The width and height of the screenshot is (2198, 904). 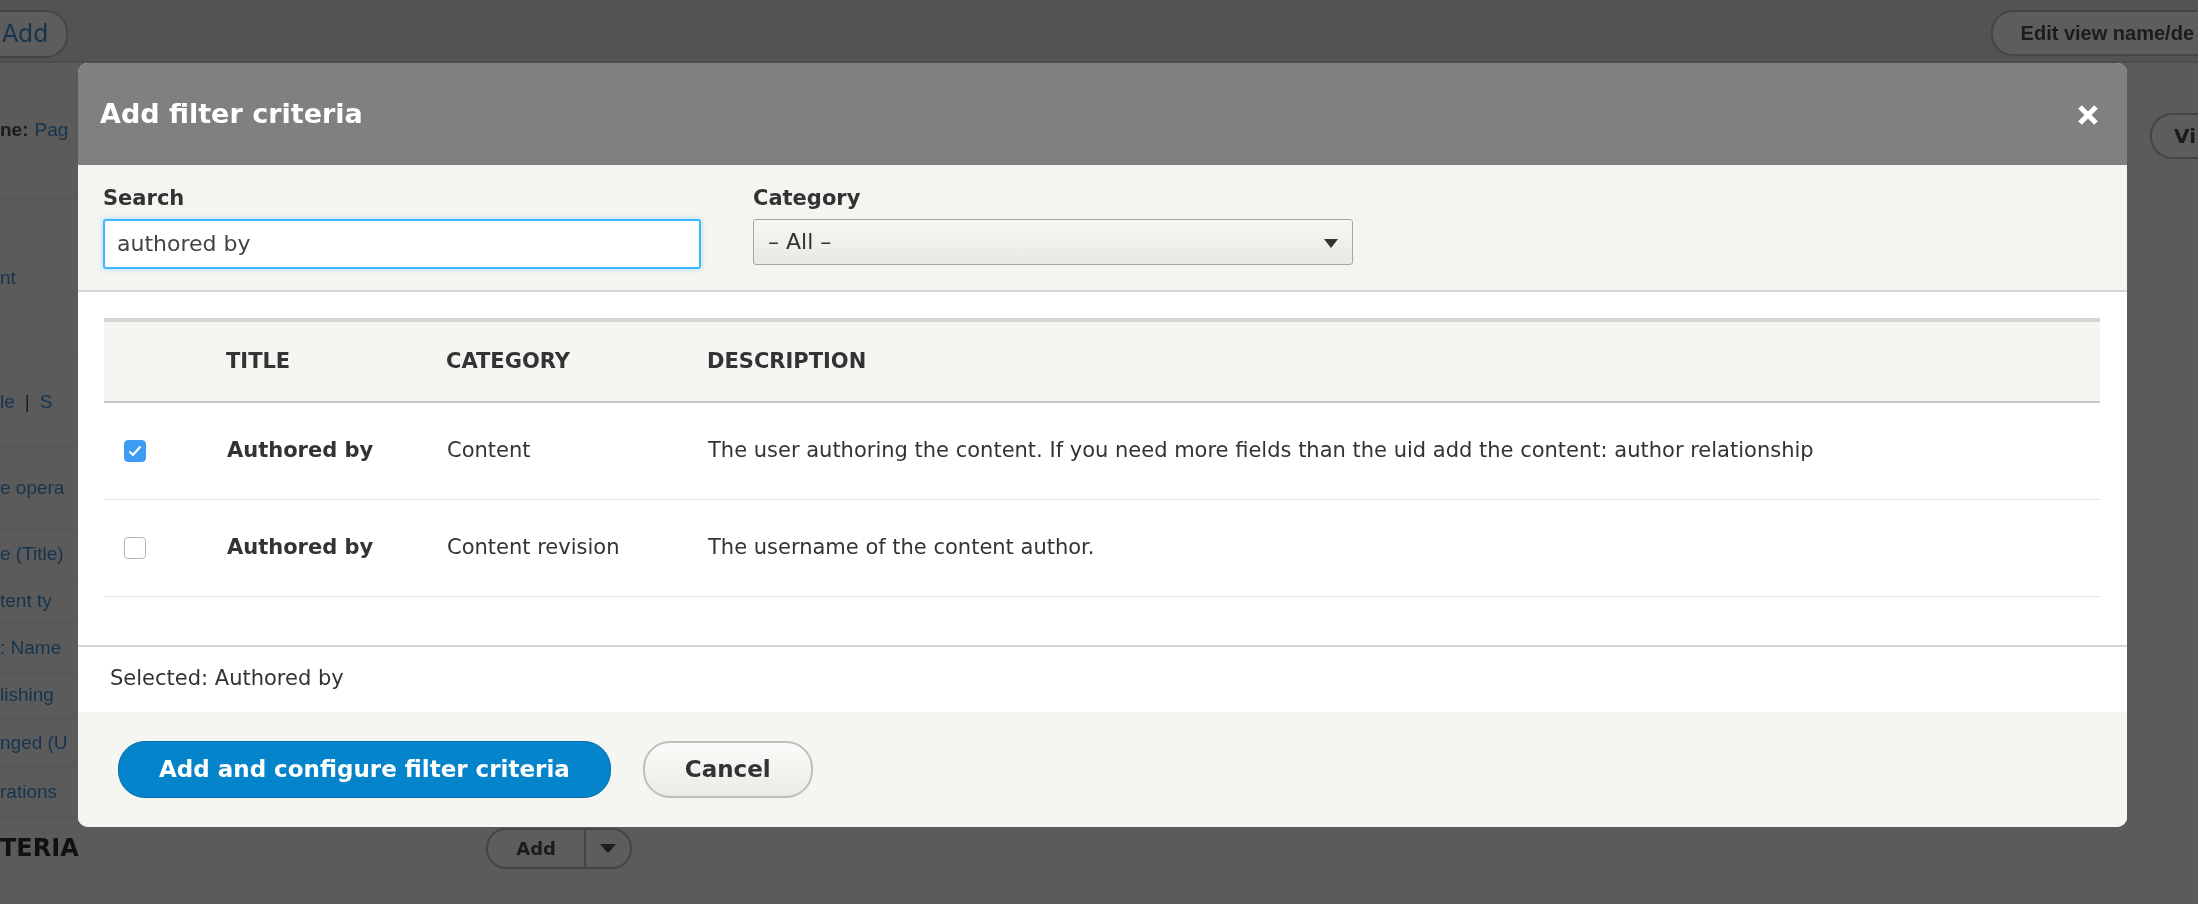 What do you see at coordinates (8, 278) in the screenshot?
I see `link: nt` at bounding box center [8, 278].